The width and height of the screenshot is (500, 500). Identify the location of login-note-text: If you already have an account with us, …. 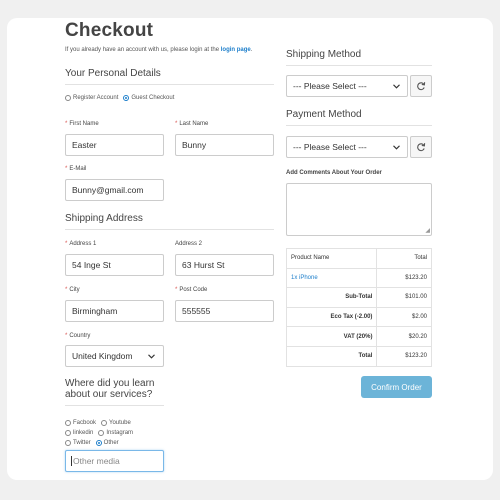
(143, 50).